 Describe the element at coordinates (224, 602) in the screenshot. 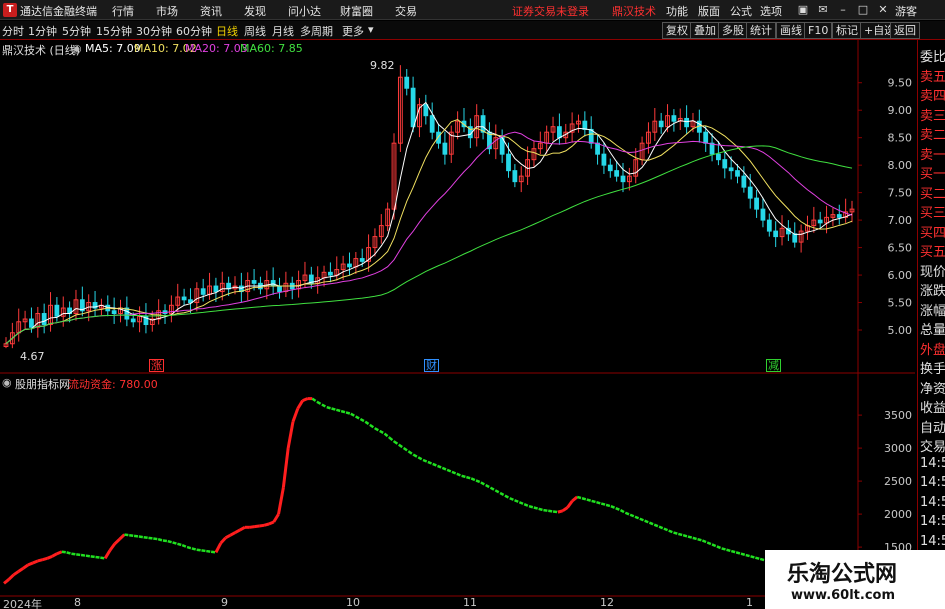

I see `x-tick-label: 9` at that location.